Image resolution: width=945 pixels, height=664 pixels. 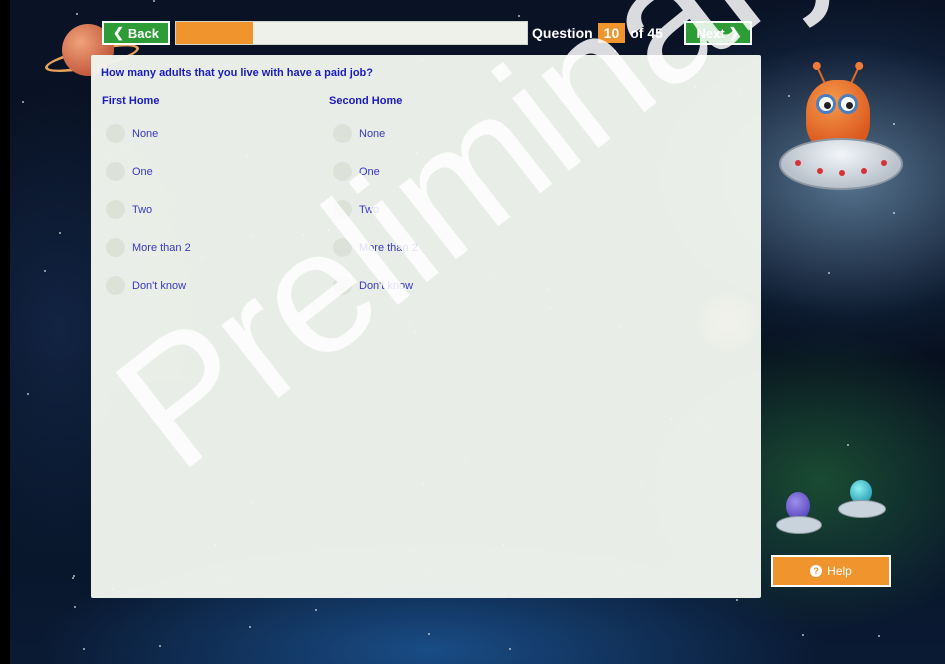 I want to click on radio-option-second-more-than-2: More than 2, so click(x=373, y=247).